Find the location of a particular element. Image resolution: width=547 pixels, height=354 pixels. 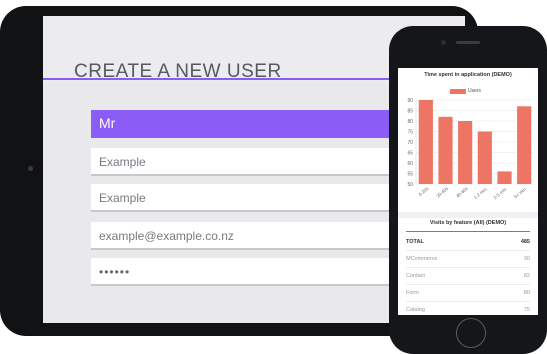

chart-title: Time spent in application (DEMO) is located at coordinates (468, 75).